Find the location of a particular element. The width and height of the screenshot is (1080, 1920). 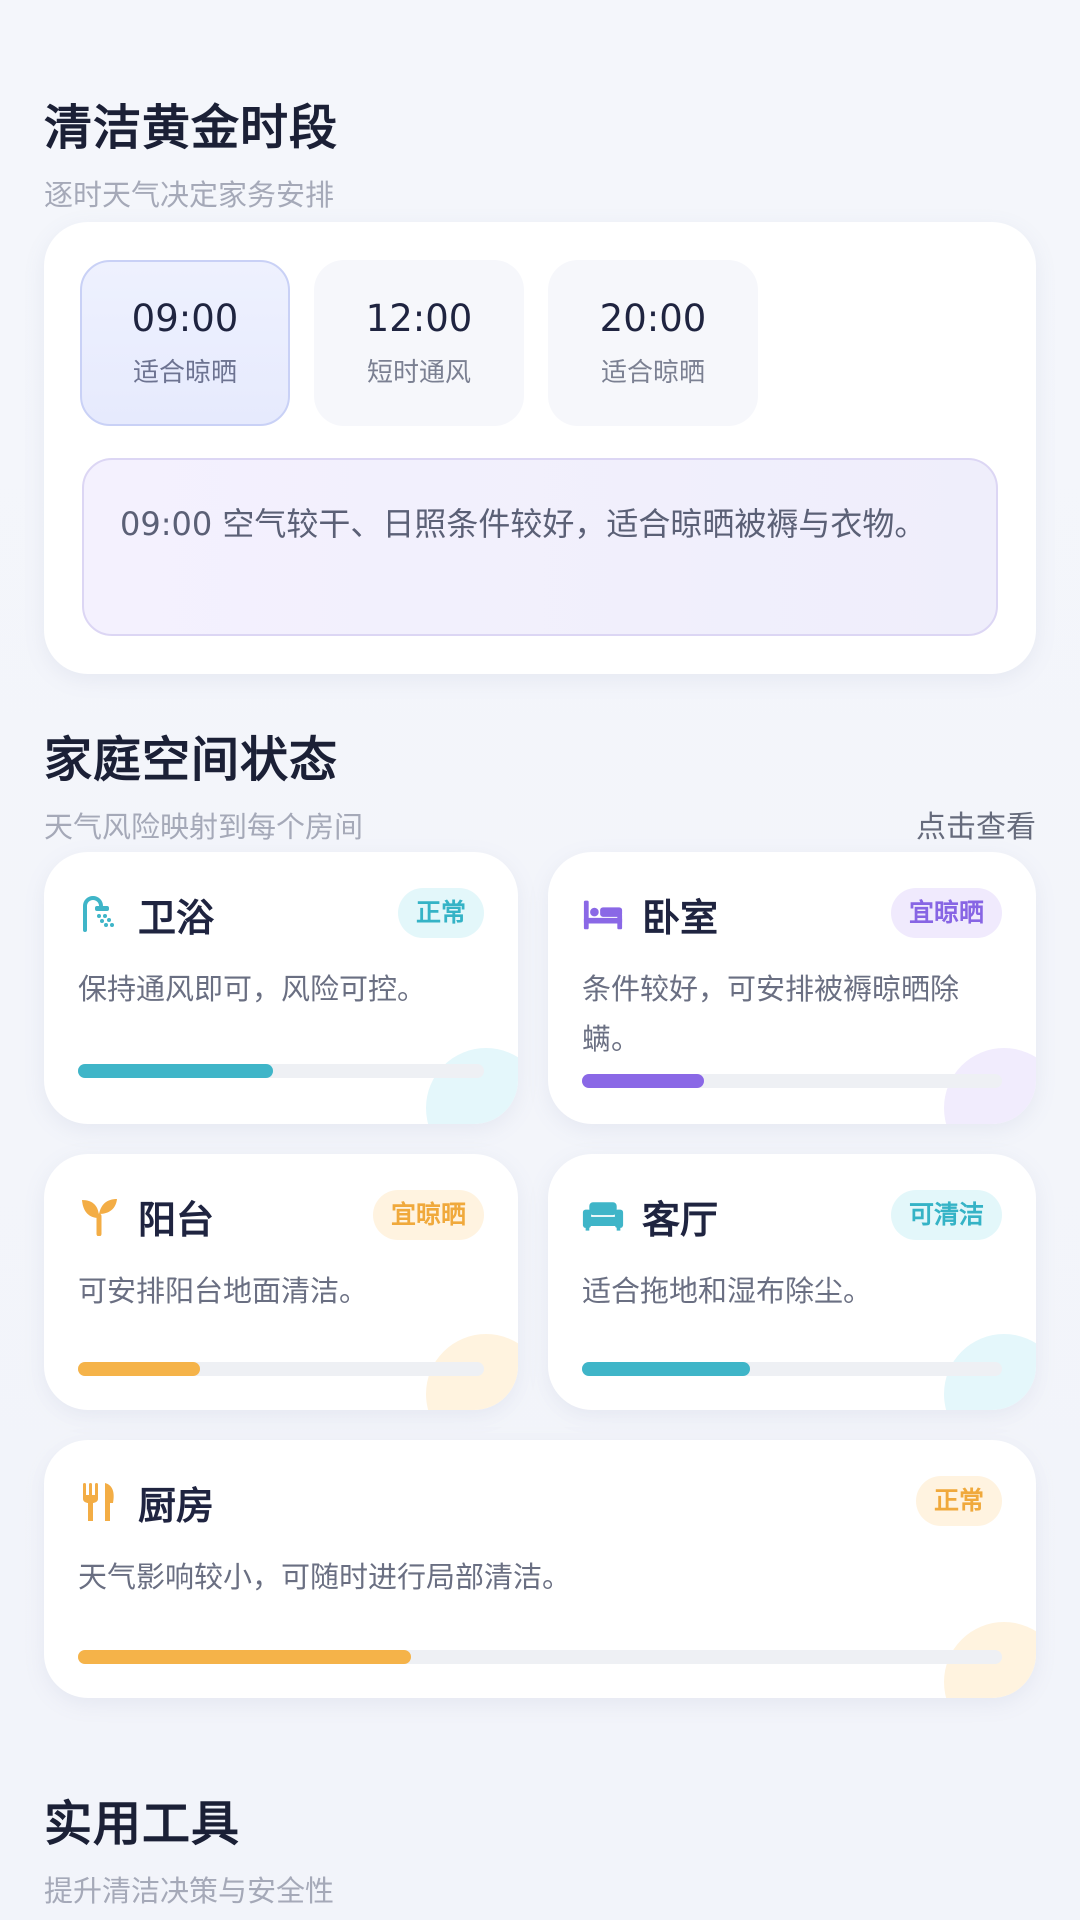

time-slot-2000: 20:00 适合晾晒 is located at coordinates (653, 343).